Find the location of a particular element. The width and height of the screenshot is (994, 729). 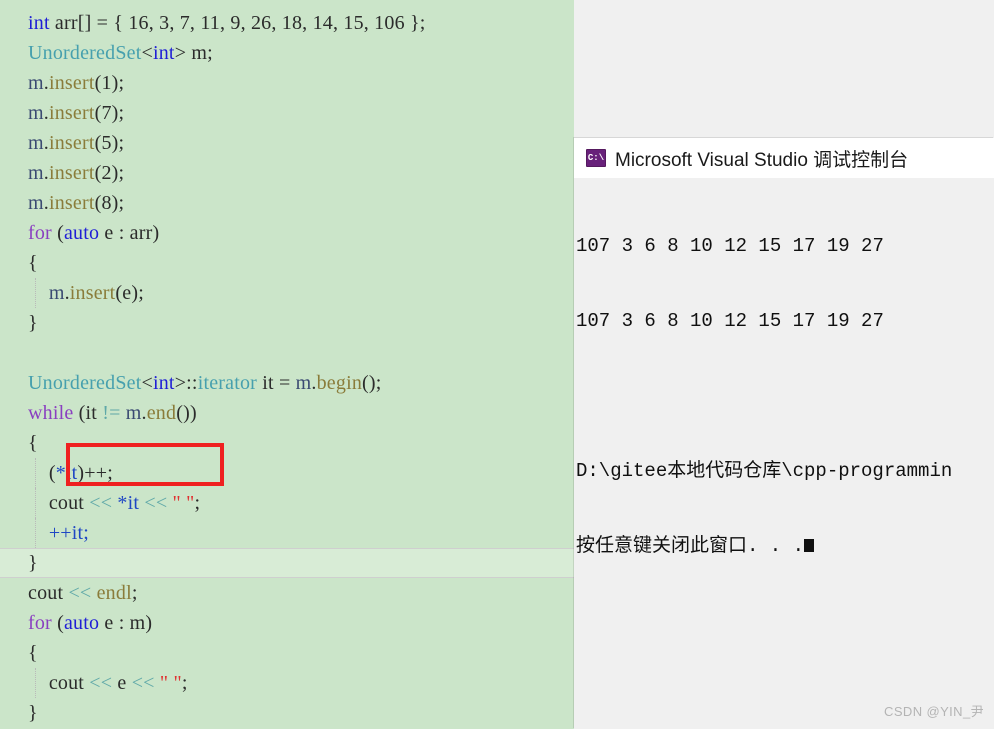

token-var: e is located at coordinates (122, 683).